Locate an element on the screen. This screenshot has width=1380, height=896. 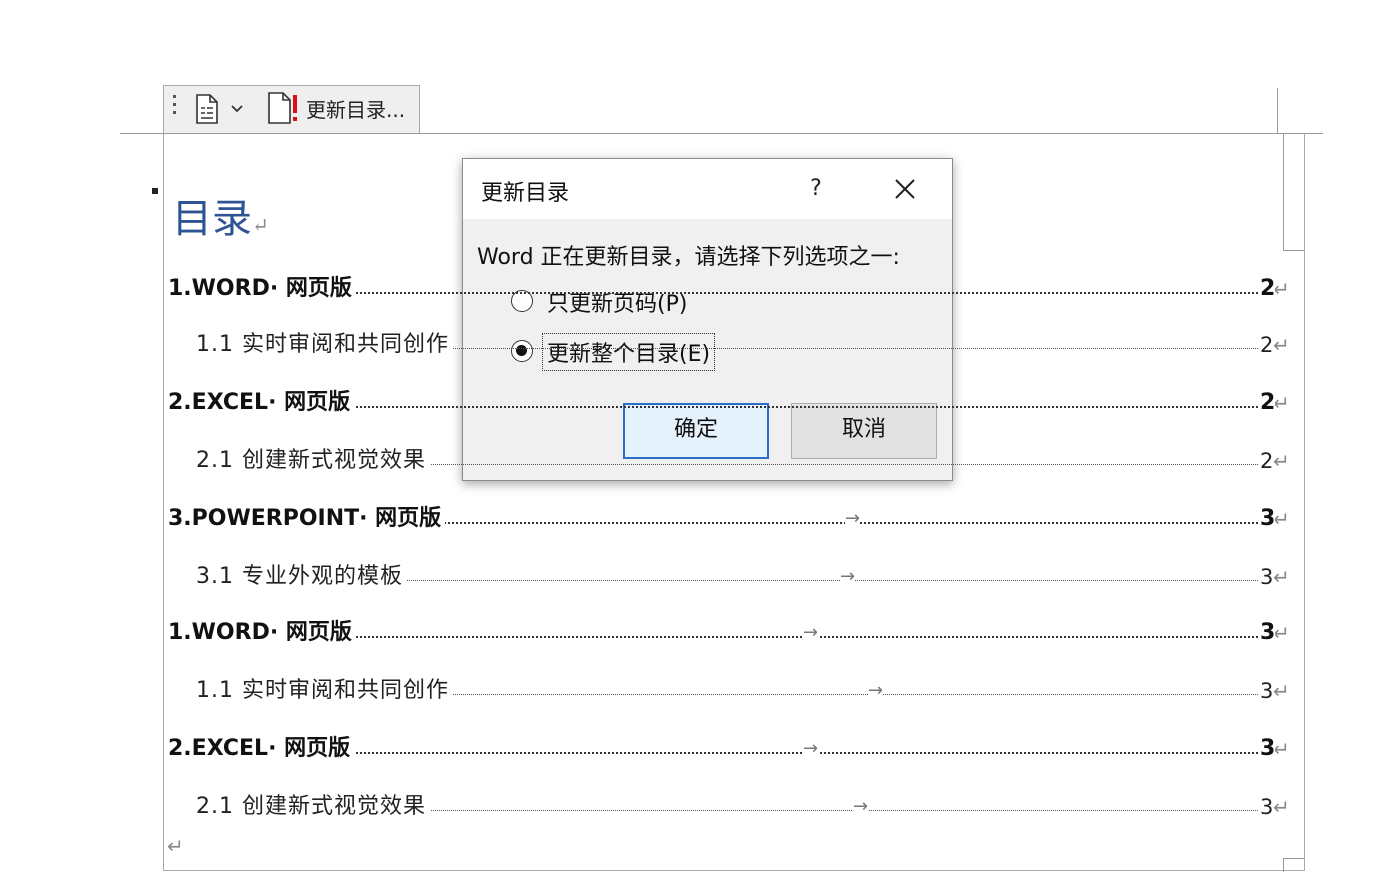
toc-entry: 2.EXCEL· 网页版 → 3 ↵ is located at coordinates (734, 749).